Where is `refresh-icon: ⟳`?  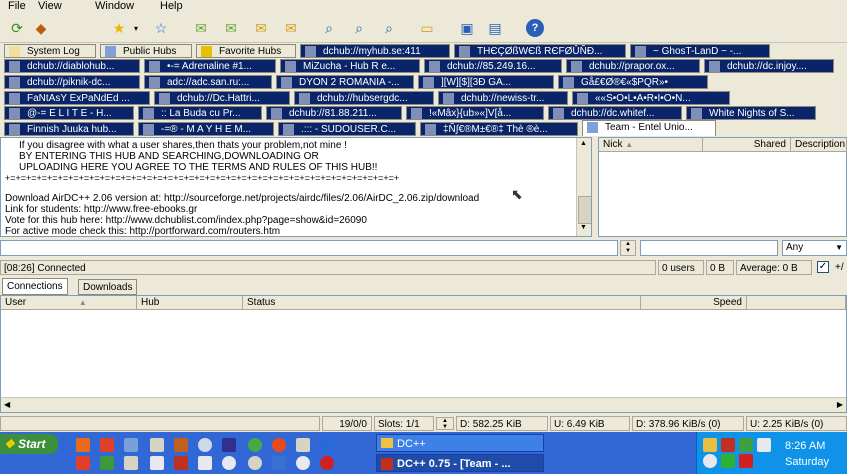 refresh-icon: ⟳ is located at coordinates (17, 28).